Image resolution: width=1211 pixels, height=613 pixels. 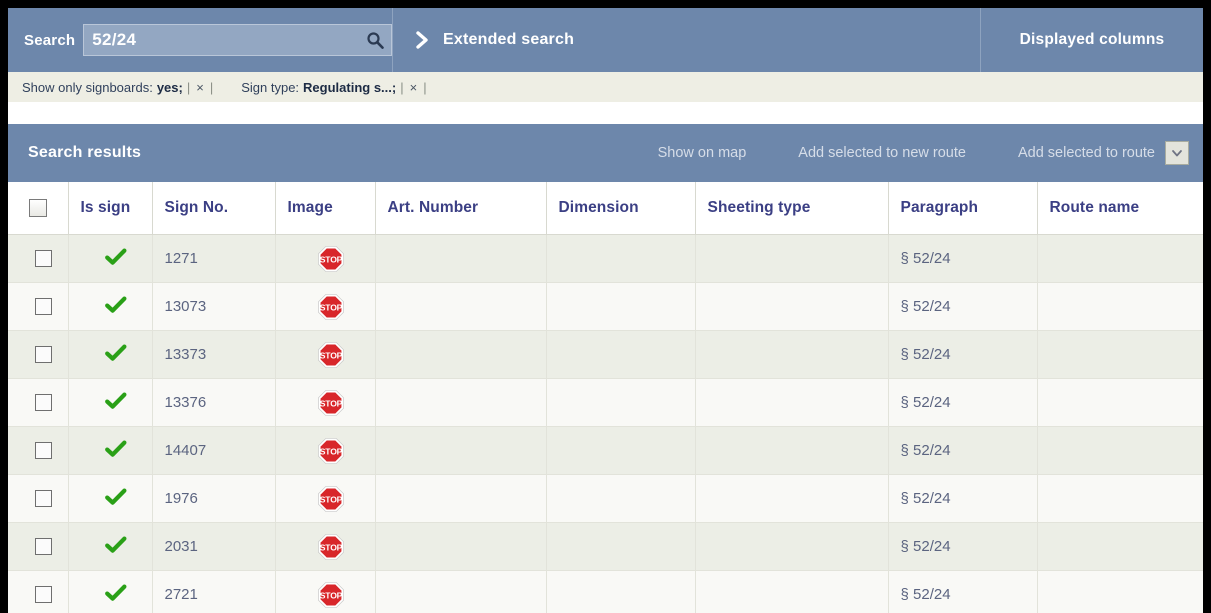 I want to click on extended-search-label: Extended search, so click(x=509, y=39).